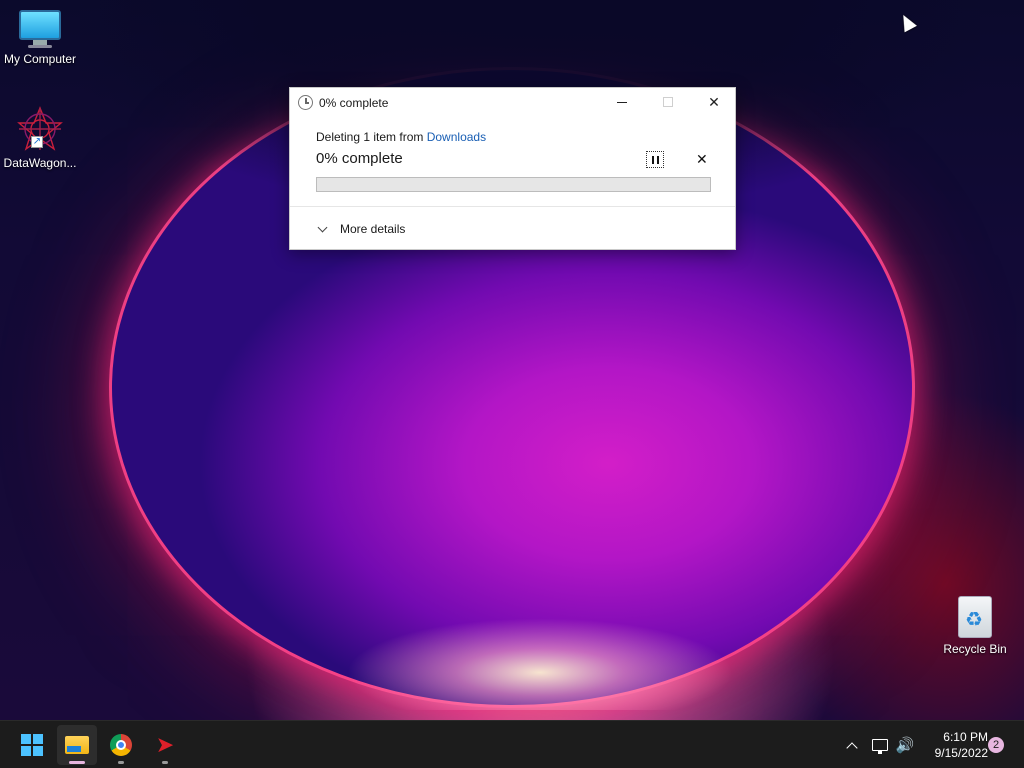  Describe the element at coordinates (40, 129) in the screenshot. I see `datawagon-logo-icon: ↗` at that location.